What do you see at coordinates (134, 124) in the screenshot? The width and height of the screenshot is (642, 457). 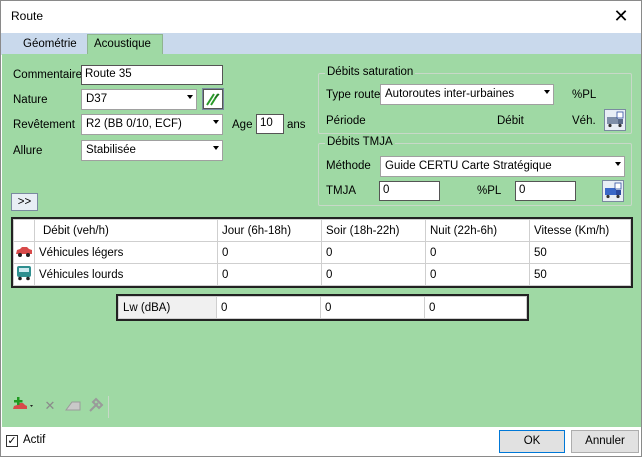 I see `revetement-value: R2 (BB 0/10, ECF)` at bounding box center [134, 124].